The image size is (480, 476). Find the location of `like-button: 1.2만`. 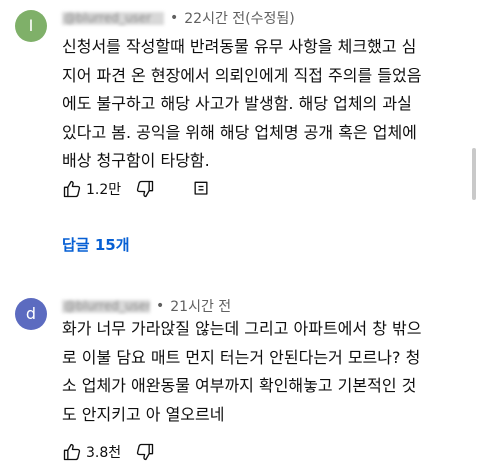

like-button: 1.2만 is located at coordinates (91, 189).